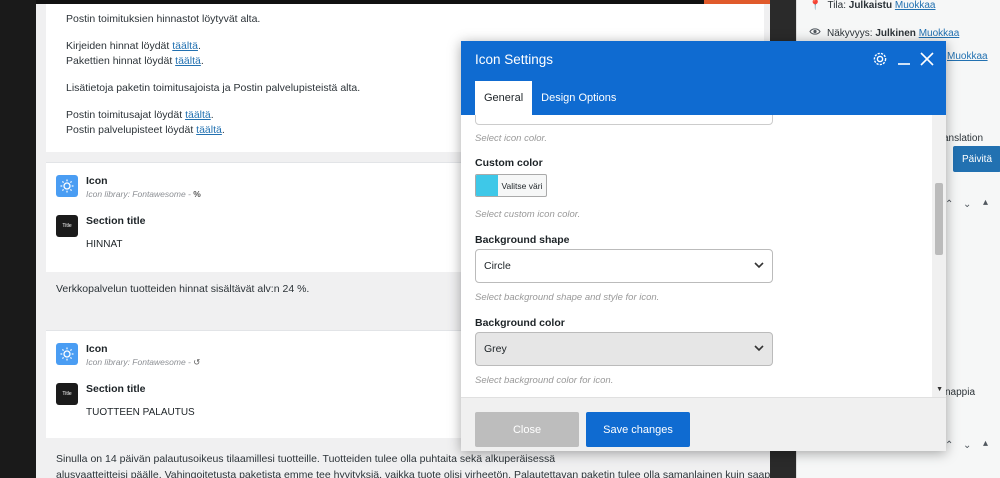 The height and width of the screenshot is (478, 1000). What do you see at coordinates (128, 187) in the screenshot?
I see `icon-module: Icon Icon library: Fontawesome - %` at bounding box center [128, 187].